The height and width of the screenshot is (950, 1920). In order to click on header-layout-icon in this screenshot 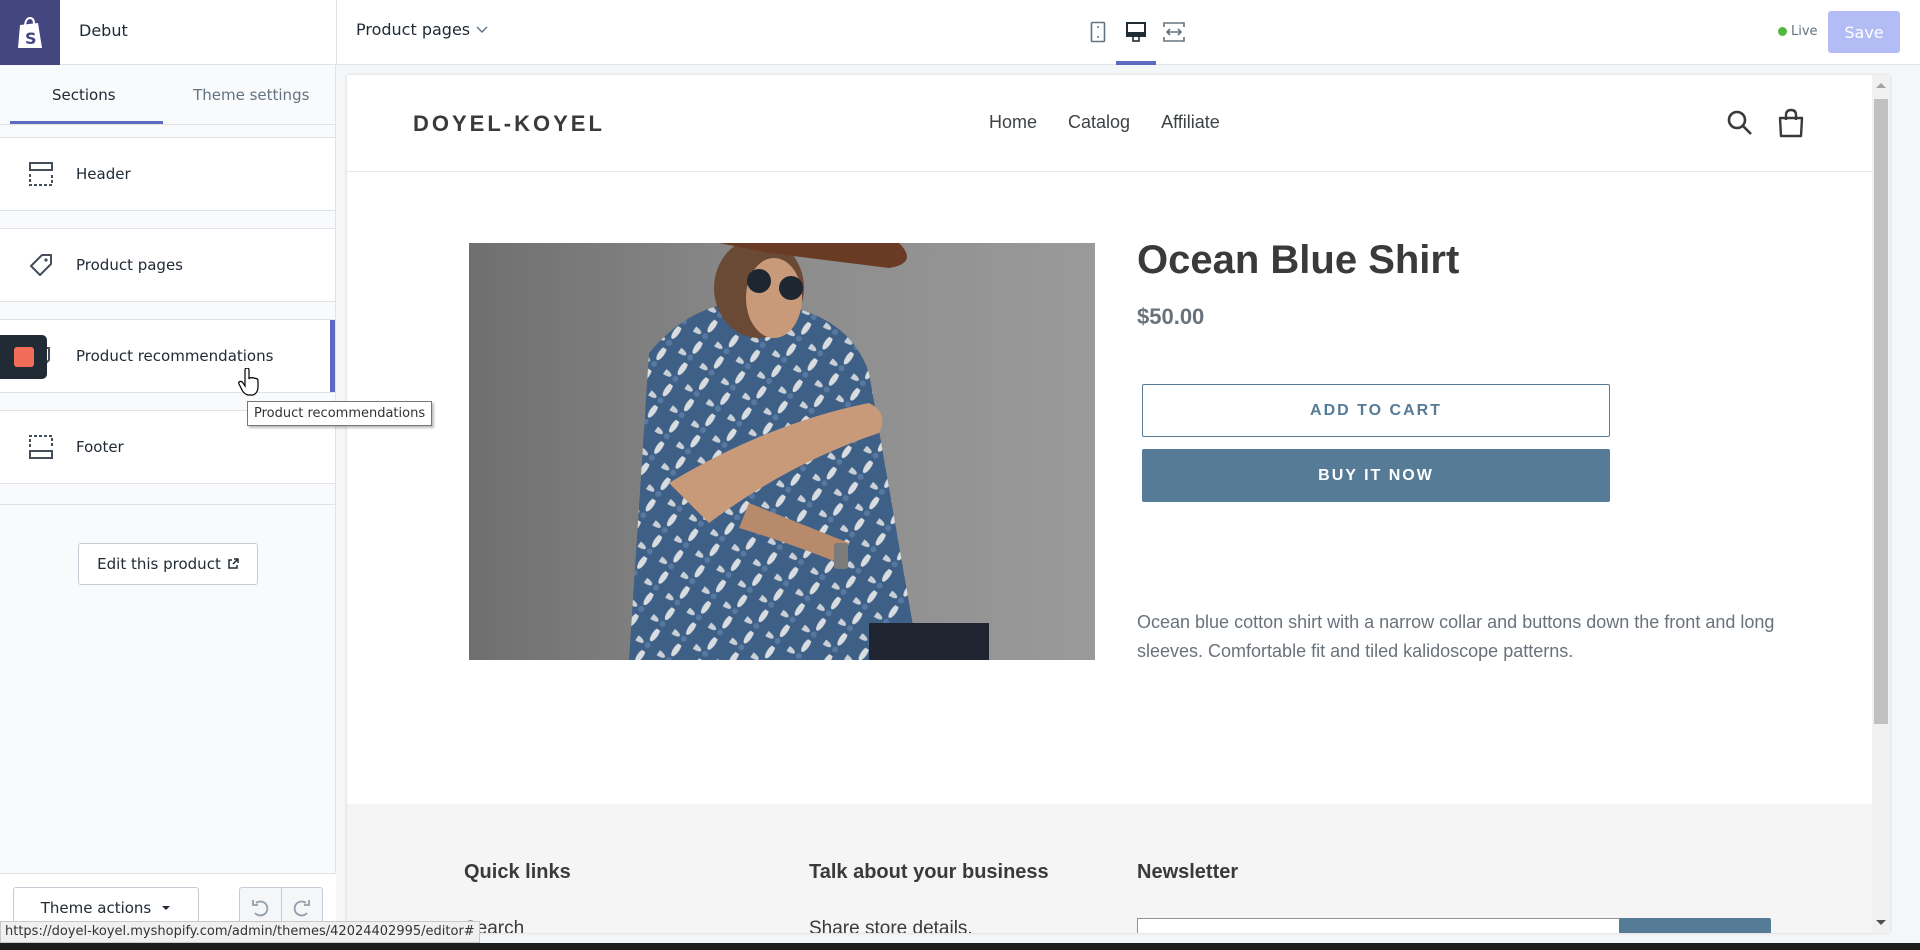, I will do `click(41, 174)`.